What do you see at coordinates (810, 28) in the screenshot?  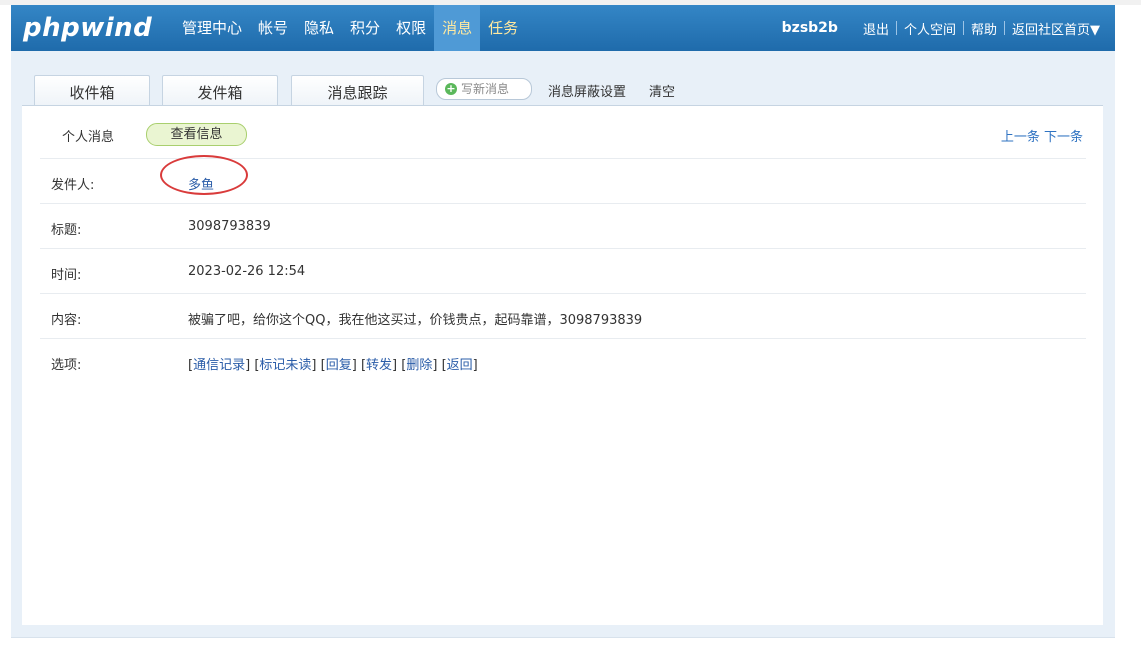 I see `username: bzsb2b` at bounding box center [810, 28].